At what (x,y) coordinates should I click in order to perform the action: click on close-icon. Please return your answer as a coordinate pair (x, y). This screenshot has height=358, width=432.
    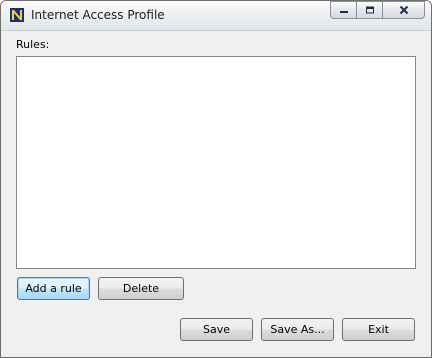
    Looking at the image, I should click on (403, 10).